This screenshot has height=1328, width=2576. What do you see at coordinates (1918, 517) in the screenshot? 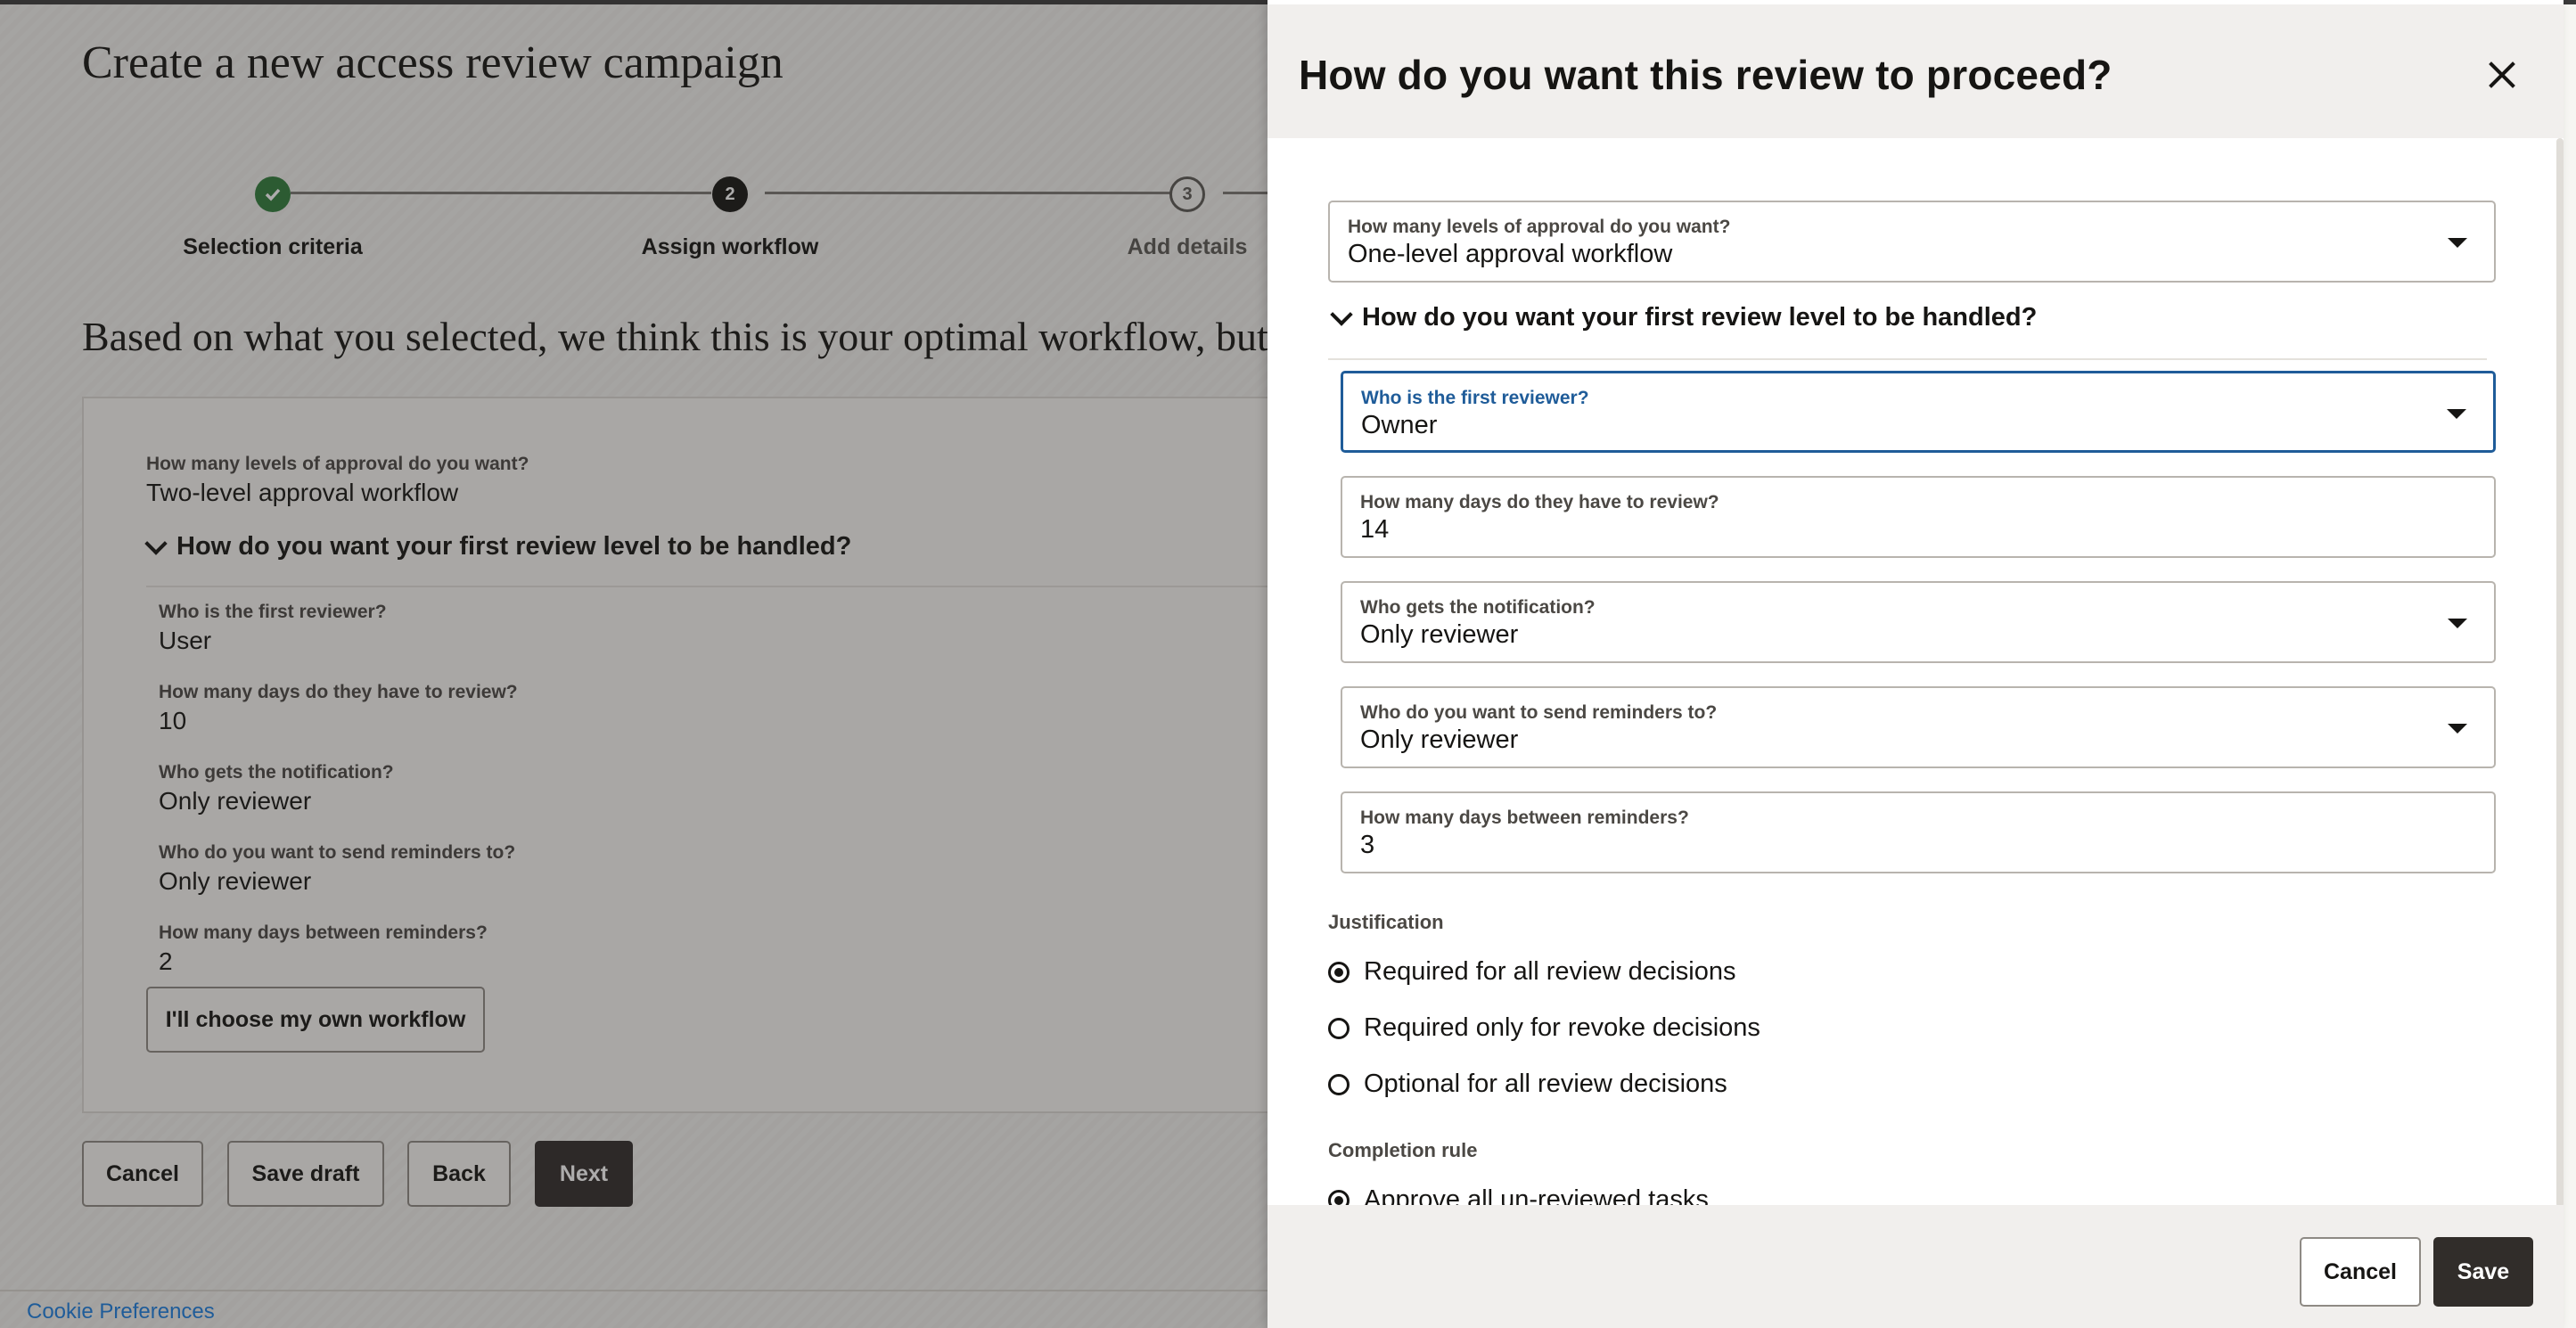
I see `review-days-input: How many days do they have to review? 14` at bounding box center [1918, 517].